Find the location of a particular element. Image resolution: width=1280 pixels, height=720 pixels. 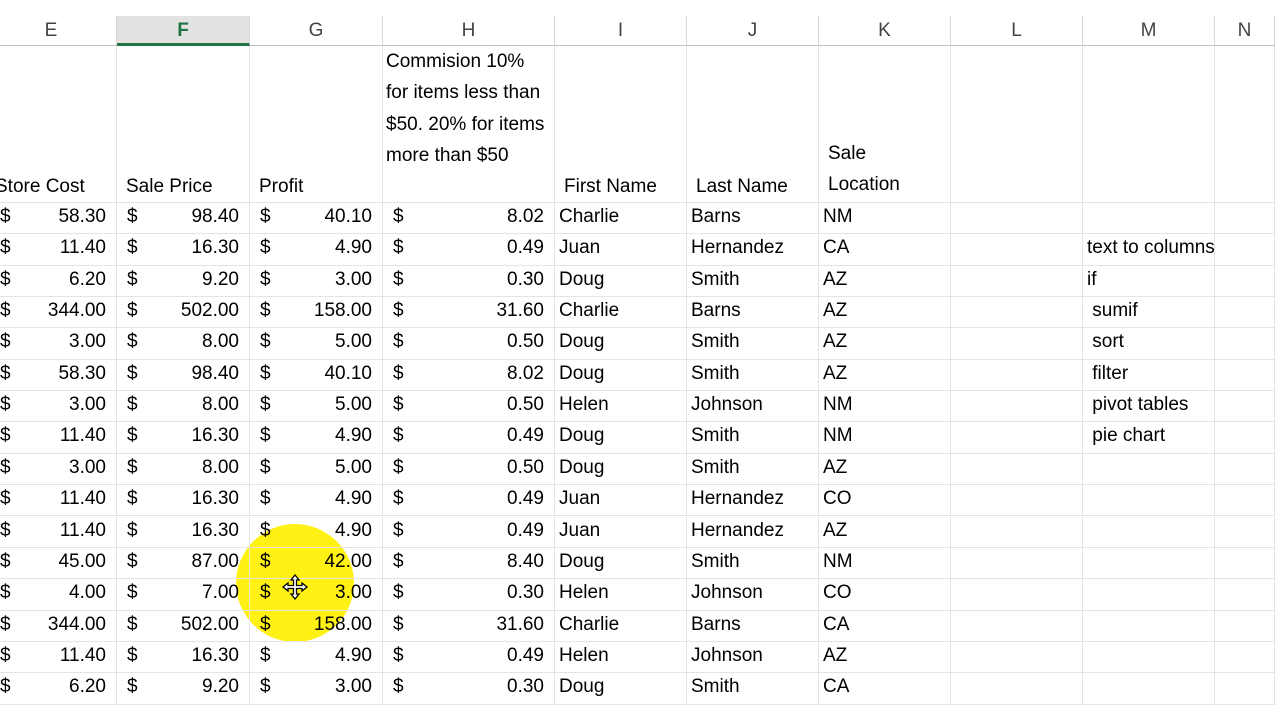

cell-sale-price: $98.40 is located at coordinates (183, 219).